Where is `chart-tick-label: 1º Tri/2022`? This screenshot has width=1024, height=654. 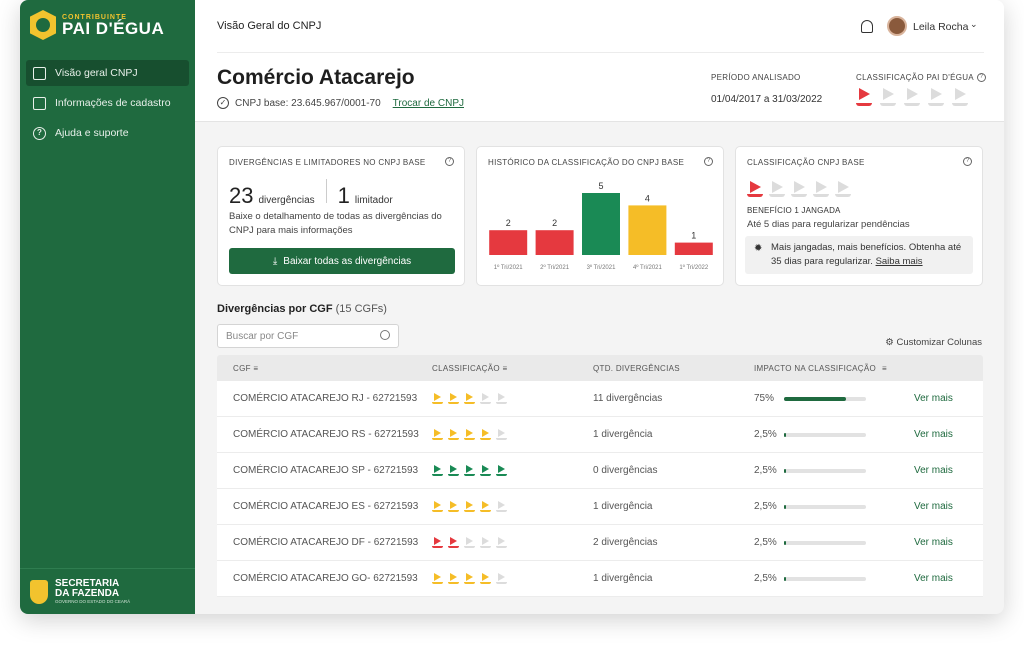
chart-tick-label: 1º Tri/2022 is located at coordinates (694, 267).